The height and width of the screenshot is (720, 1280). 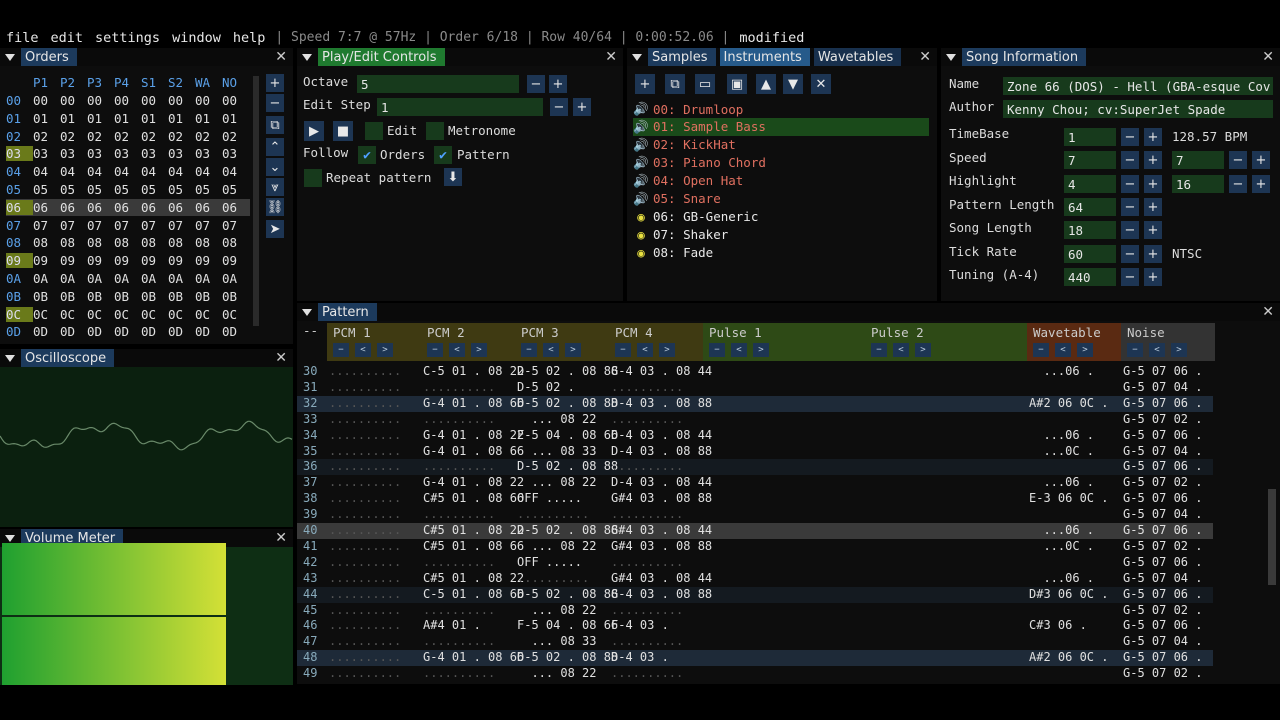 I want to click on cursor-icon: ➤, so click(x=275, y=229).